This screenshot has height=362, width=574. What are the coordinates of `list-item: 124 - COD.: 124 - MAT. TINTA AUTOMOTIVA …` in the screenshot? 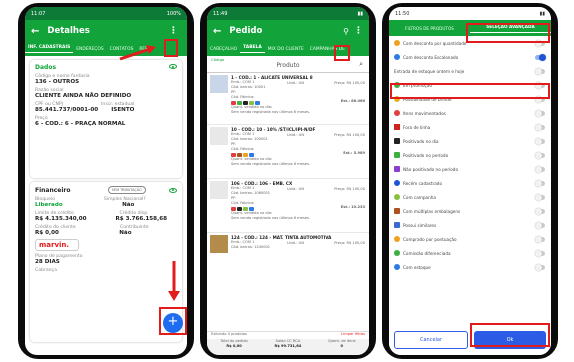 It's located at (288, 248).